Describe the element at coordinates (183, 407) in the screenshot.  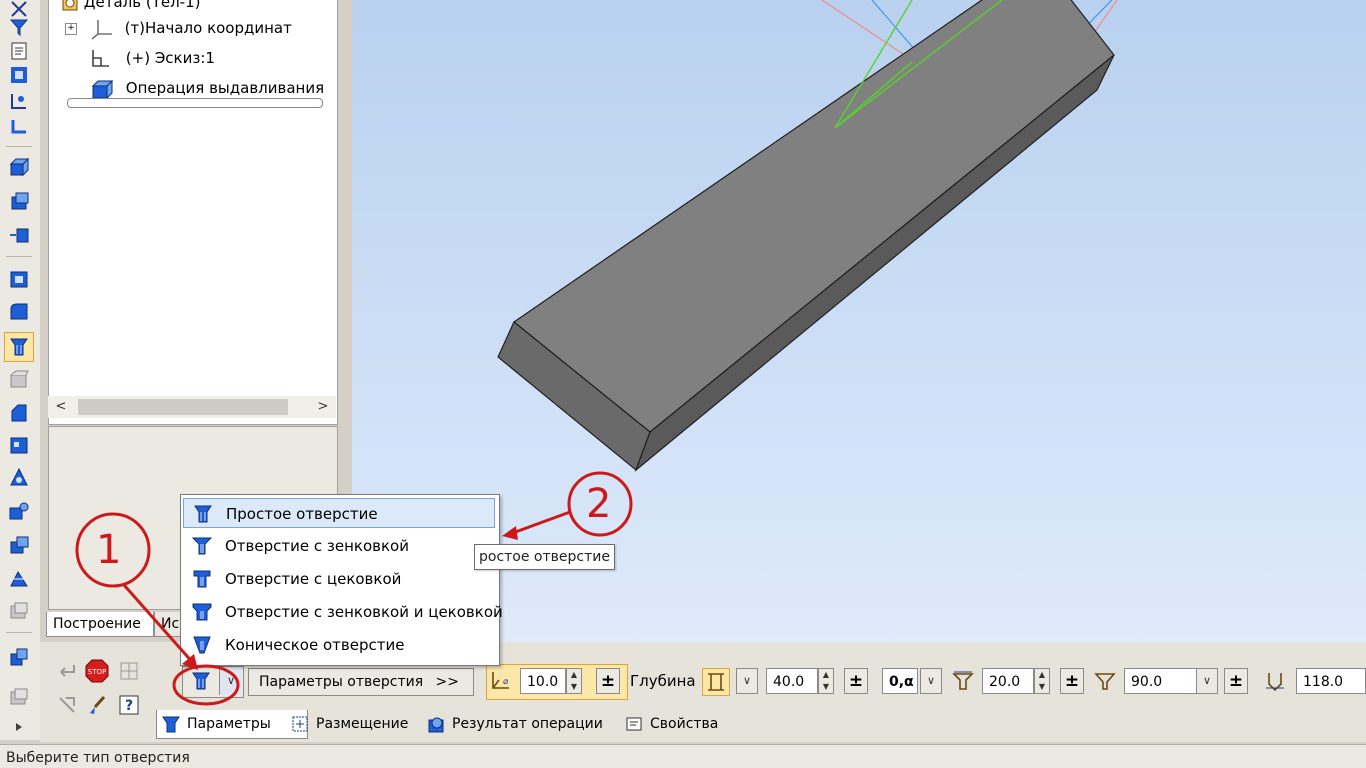
I see `scroll-thumb` at that location.